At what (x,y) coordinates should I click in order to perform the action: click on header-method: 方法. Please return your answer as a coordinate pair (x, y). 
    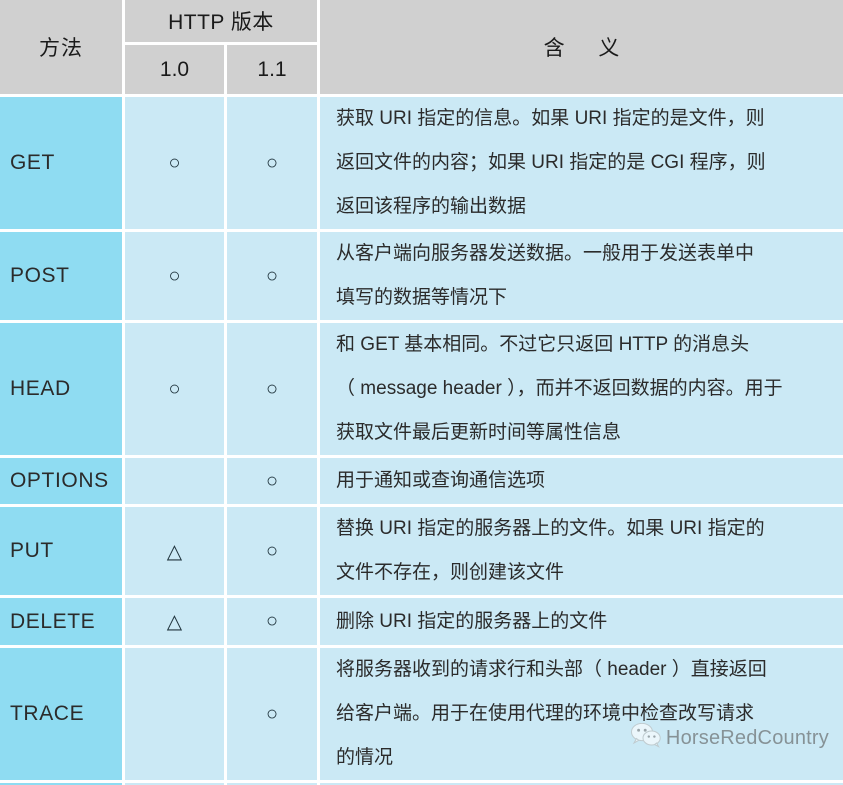
    Looking at the image, I should click on (62, 48).